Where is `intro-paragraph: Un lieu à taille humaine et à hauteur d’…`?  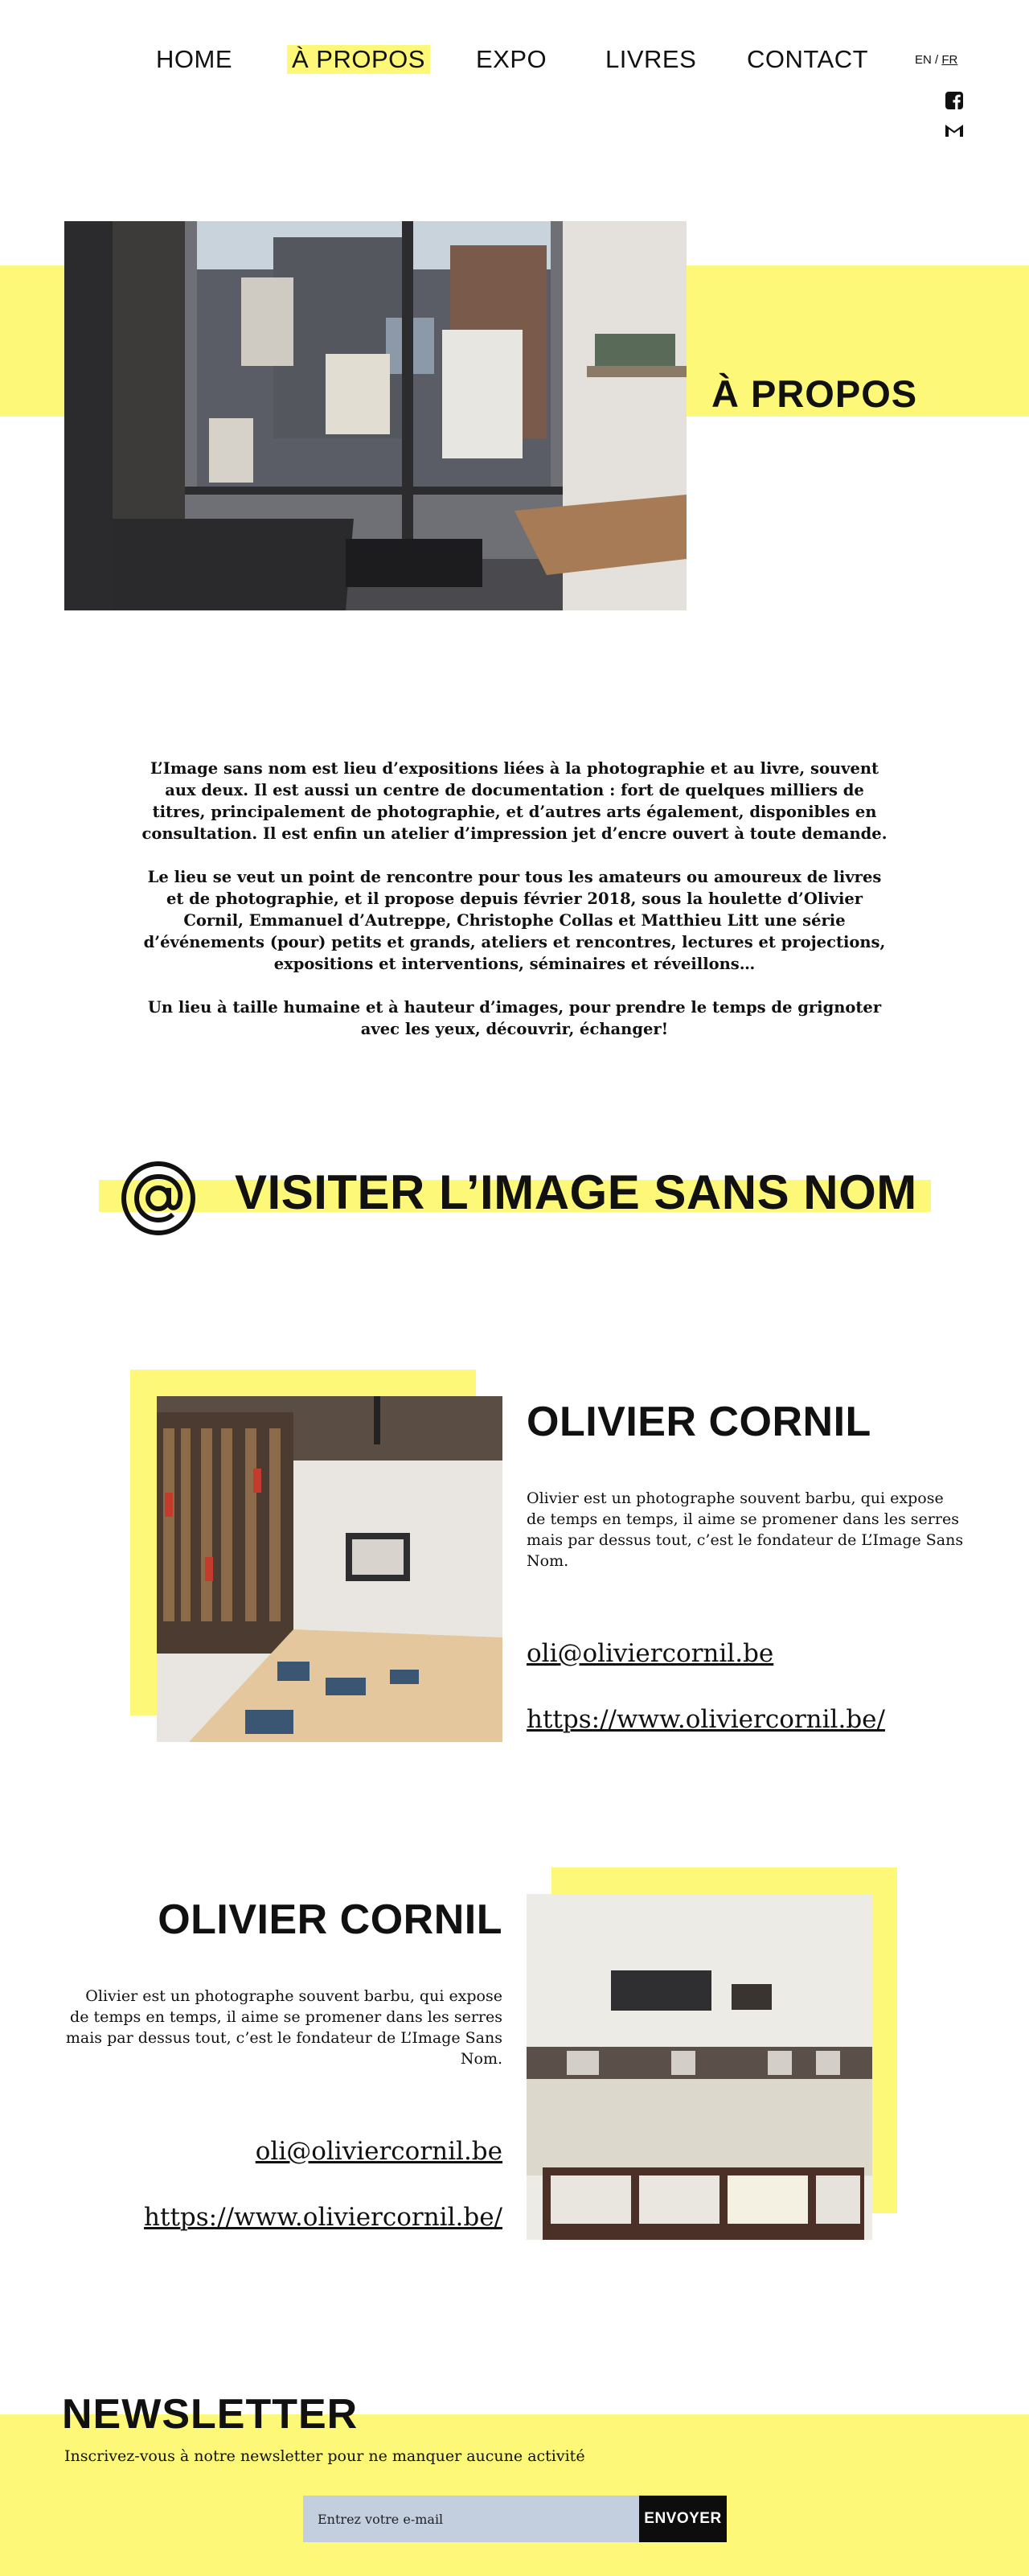 intro-paragraph: Un lieu à taille humaine et à hauteur d’… is located at coordinates (514, 1018).